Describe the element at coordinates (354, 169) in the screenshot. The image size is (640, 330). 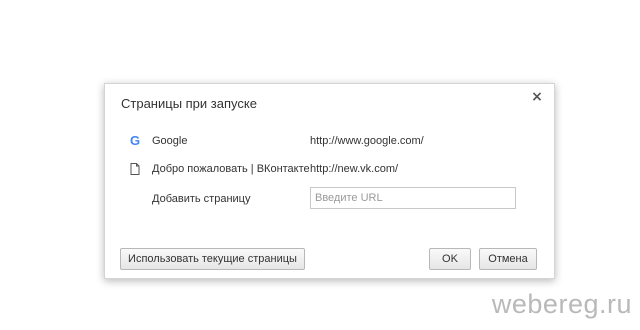
I see `startup-page-url: http://new.vk.com/` at that location.